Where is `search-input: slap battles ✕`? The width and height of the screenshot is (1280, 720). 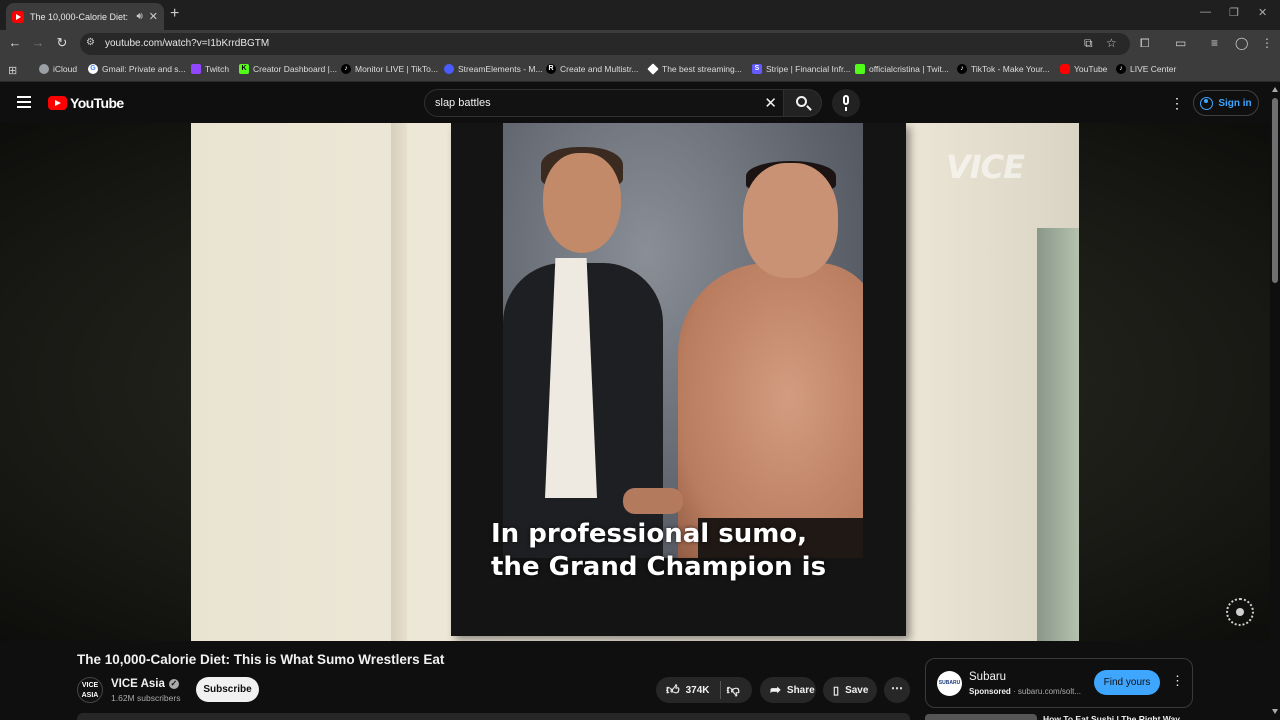 search-input: slap battles ✕ is located at coordinates (604, 103).